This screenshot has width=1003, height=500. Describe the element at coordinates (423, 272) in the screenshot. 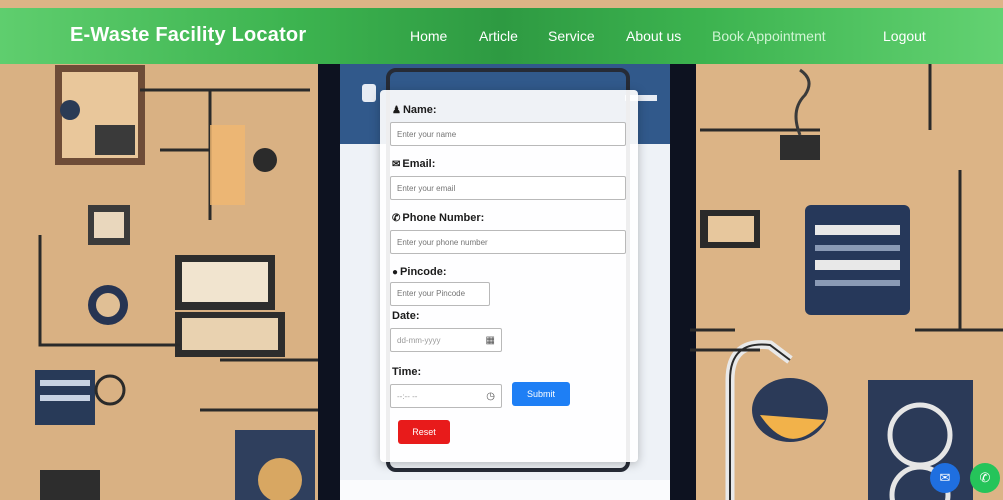

I see `pincode-label-text: Pincode:` at that location.